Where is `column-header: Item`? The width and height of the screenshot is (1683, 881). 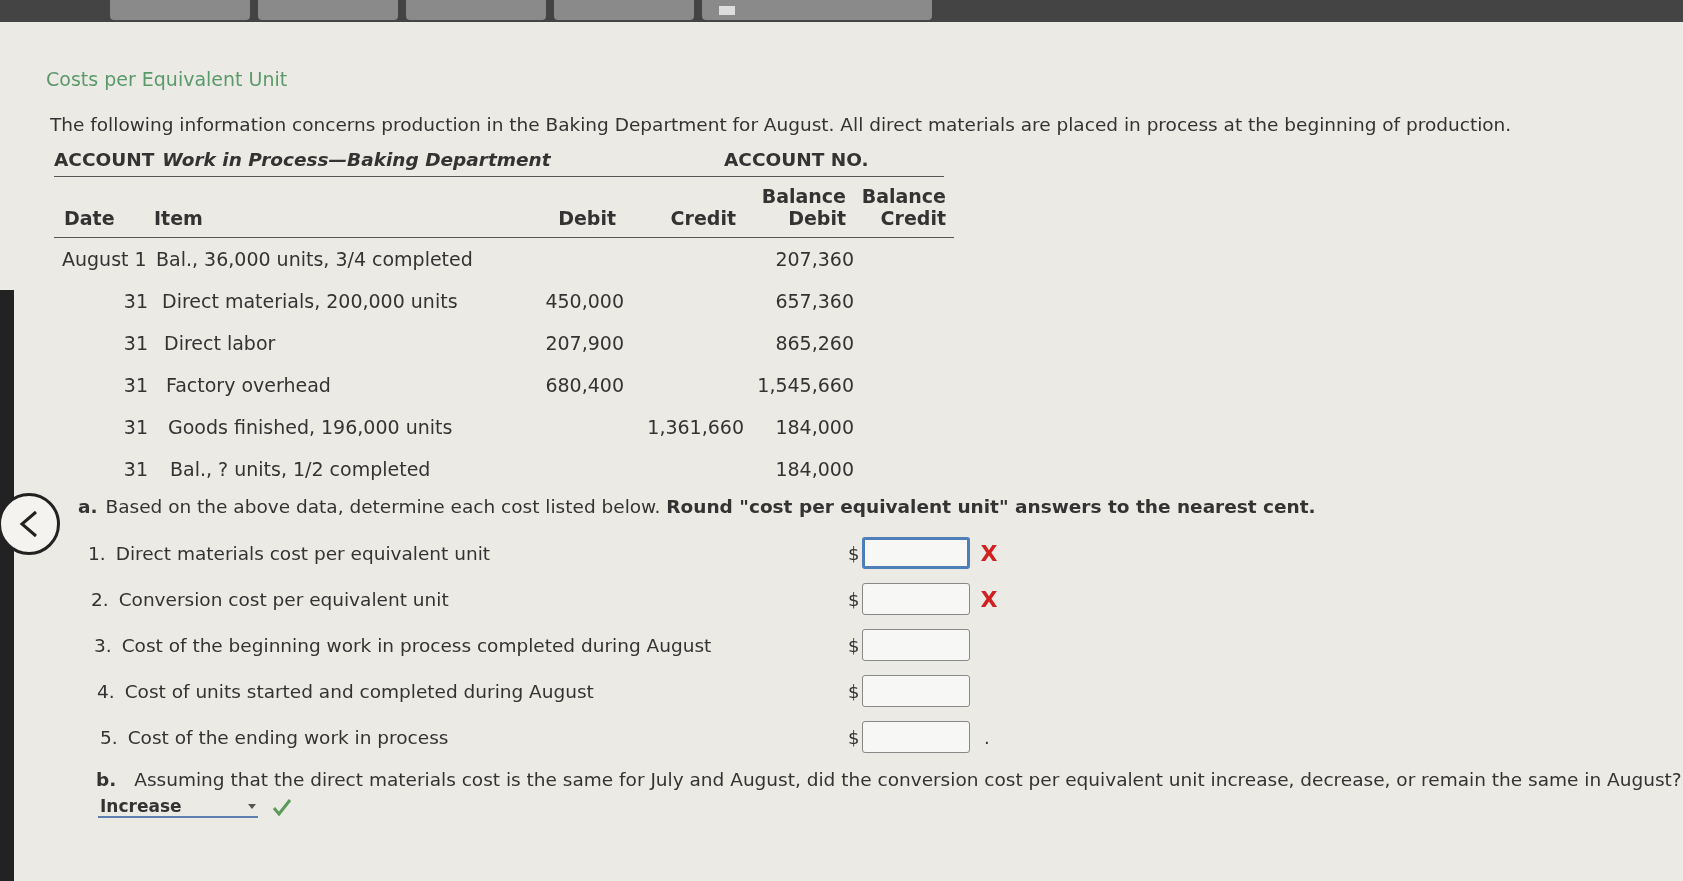 column-header: Item is located at coordinates (178, 218).